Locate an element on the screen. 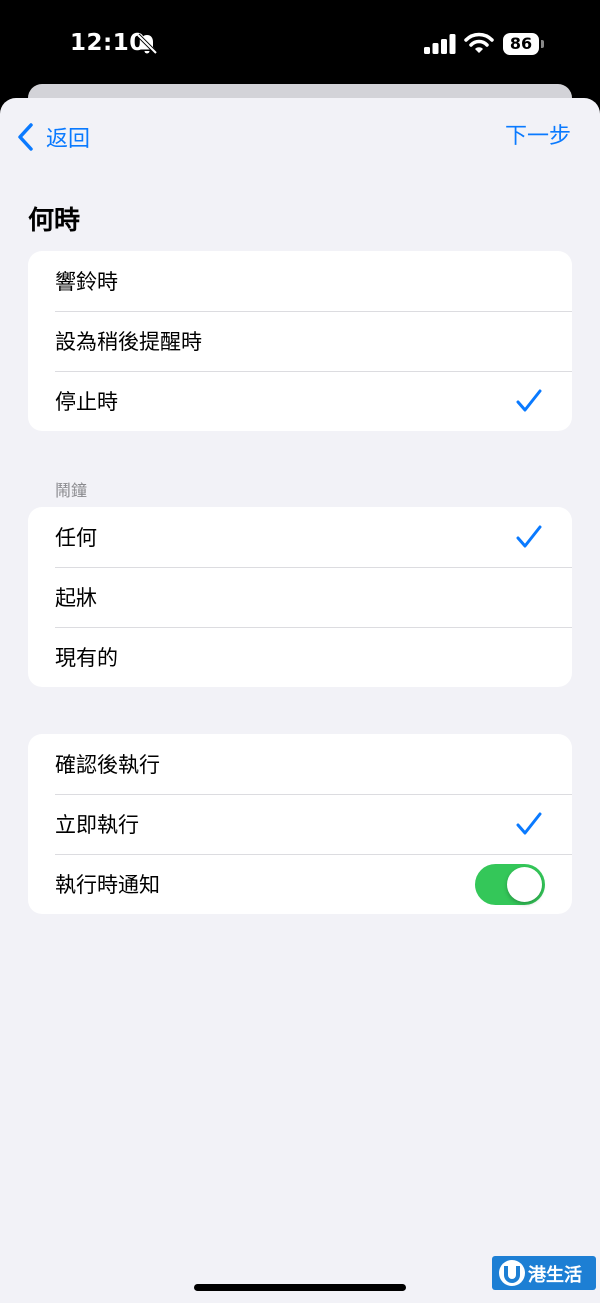  home-indicator is located at coordinates (300, 1287).